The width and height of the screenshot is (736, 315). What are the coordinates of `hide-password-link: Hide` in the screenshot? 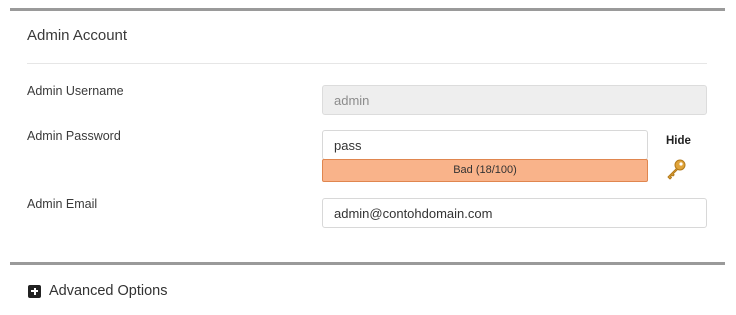 It's located at (678, 141).